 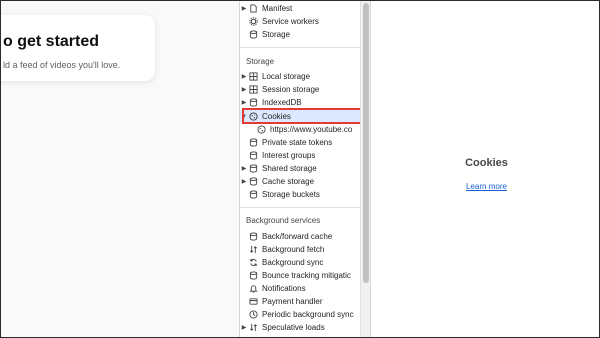 What do you see at coordinates (276, 34) in the screenshot?
I see `sidebar-item-label: Storage` at bounding box center [276, 34].